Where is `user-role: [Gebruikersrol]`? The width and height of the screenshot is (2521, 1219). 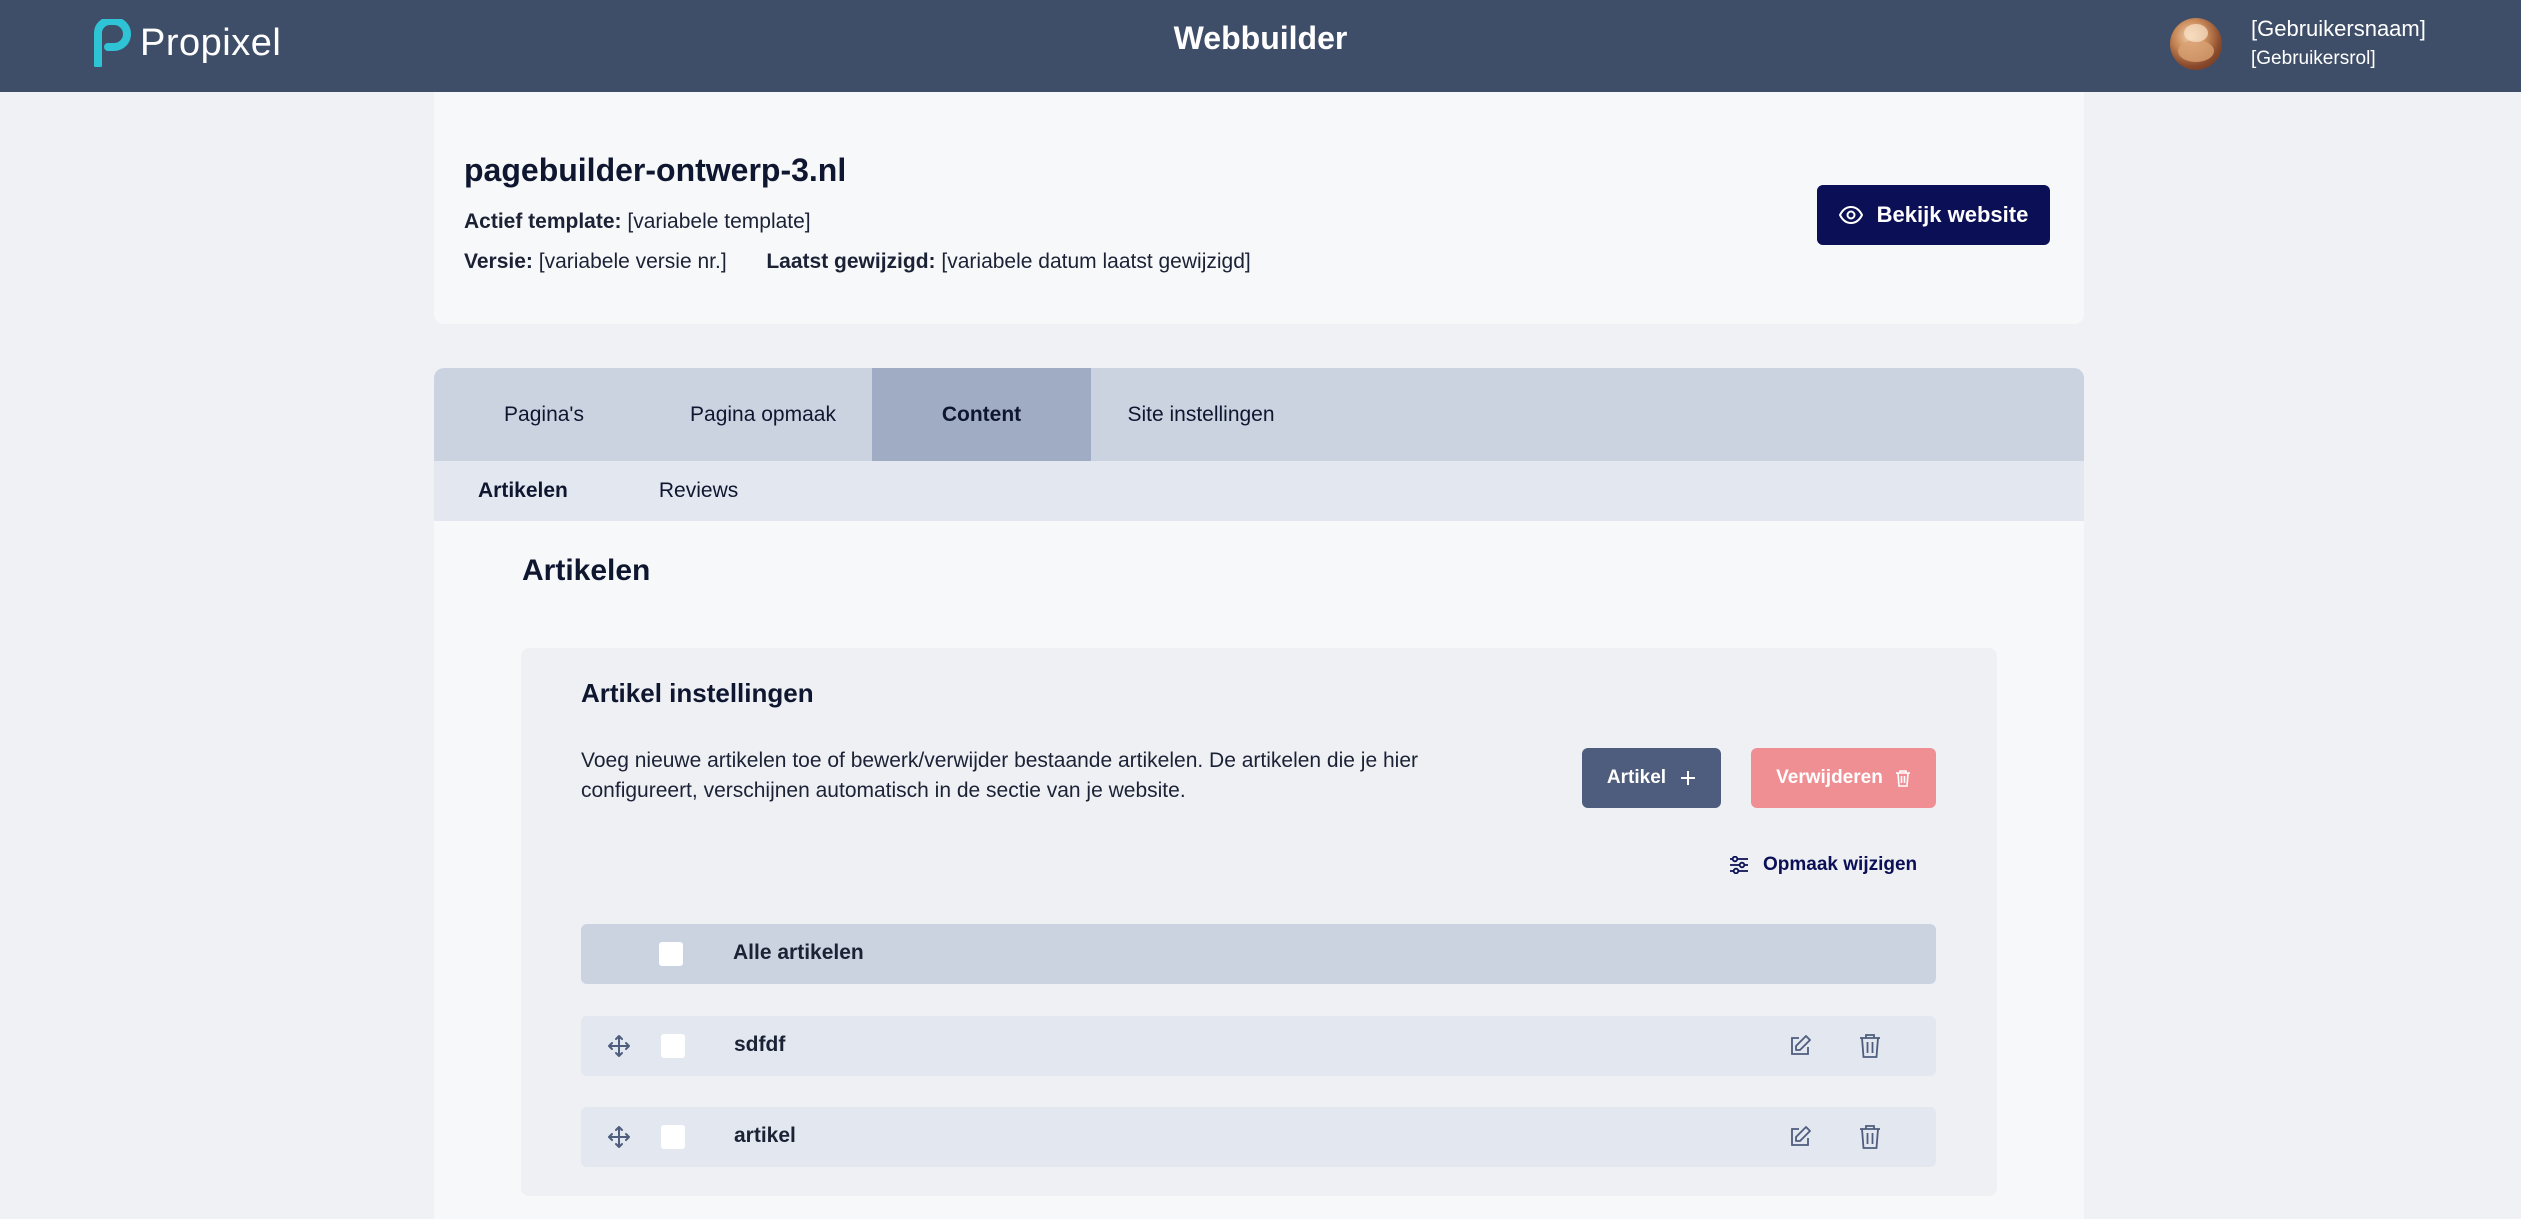
user-role: [Gebruikersrol] is located at coordinates (2313, 58).